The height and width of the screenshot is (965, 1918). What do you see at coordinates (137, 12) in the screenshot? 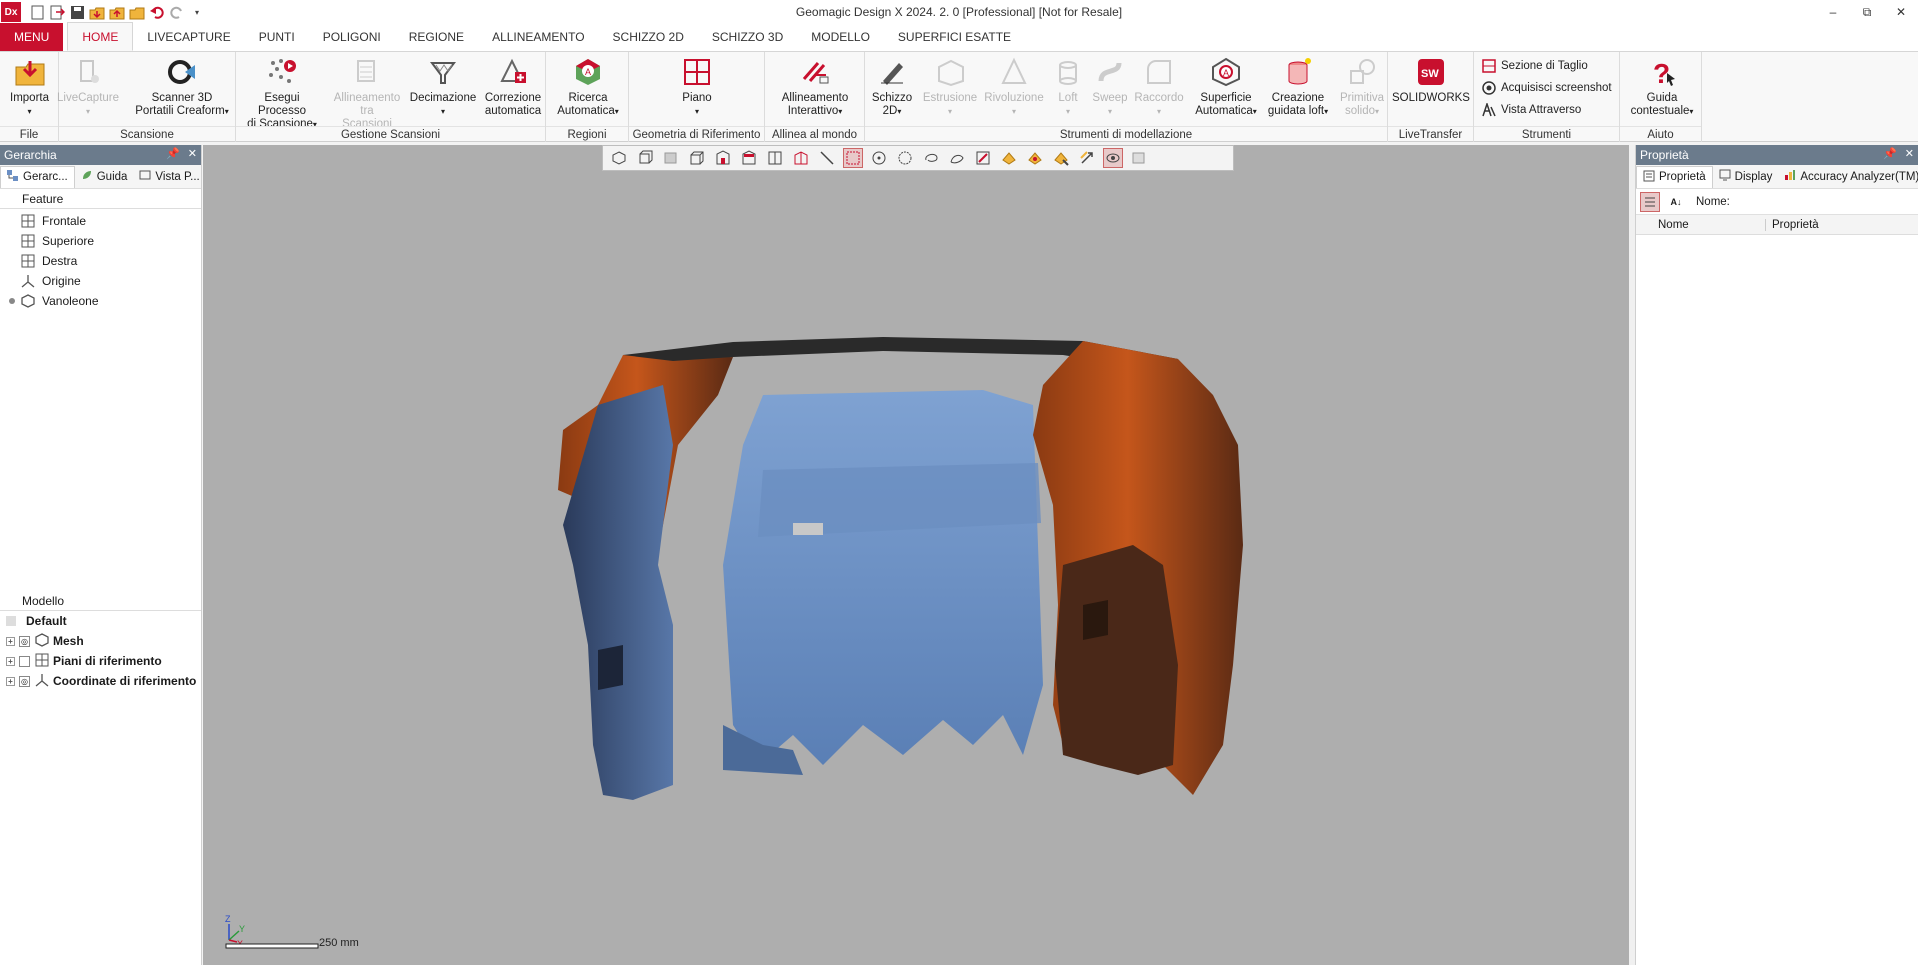
I see `open-folder-icon` at bounding box center [137, 12].